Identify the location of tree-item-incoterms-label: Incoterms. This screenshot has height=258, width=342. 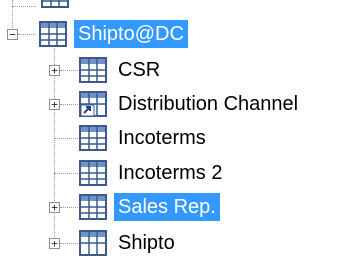
(162, 138).